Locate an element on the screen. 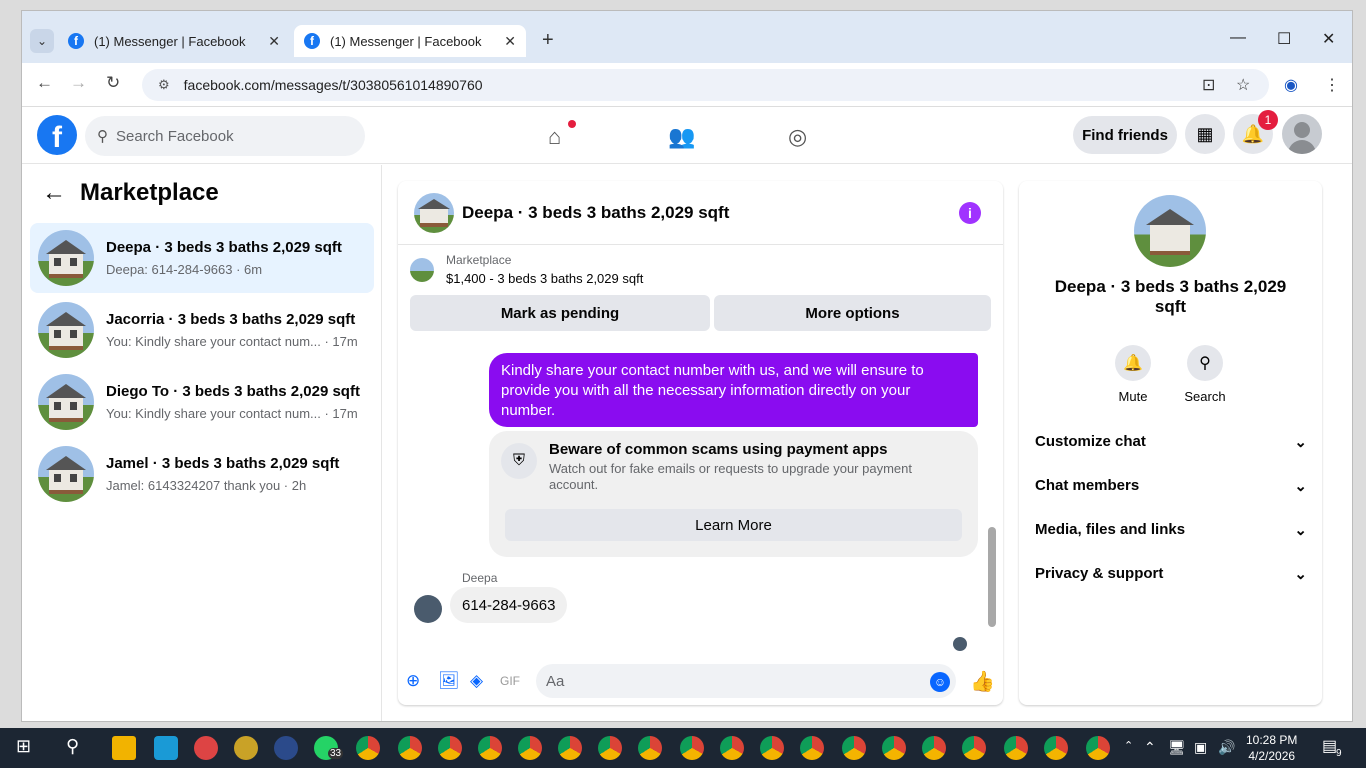 The width and height of the screenshot is (1366, 768). groups-icon: ◎ is located at coordinates (797, 137).